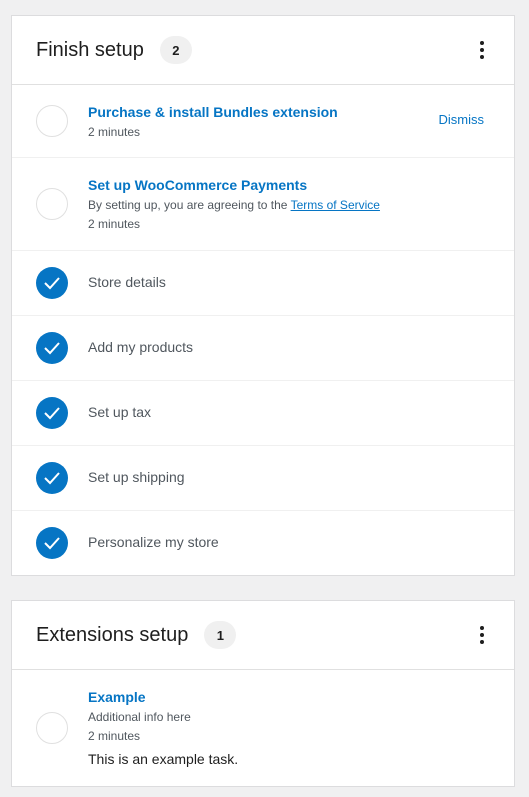  What do you see at coordinates (175, 50) in the screenshot?
I see `count-badge: 2` at bounding box center [175, 50].